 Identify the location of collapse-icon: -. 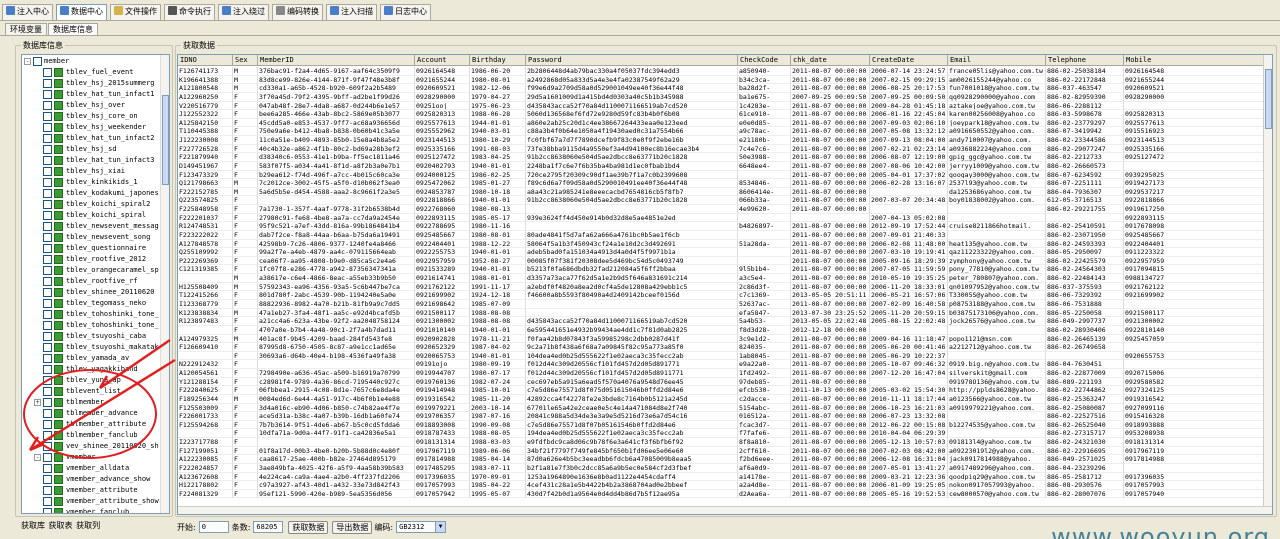
(37, 458).